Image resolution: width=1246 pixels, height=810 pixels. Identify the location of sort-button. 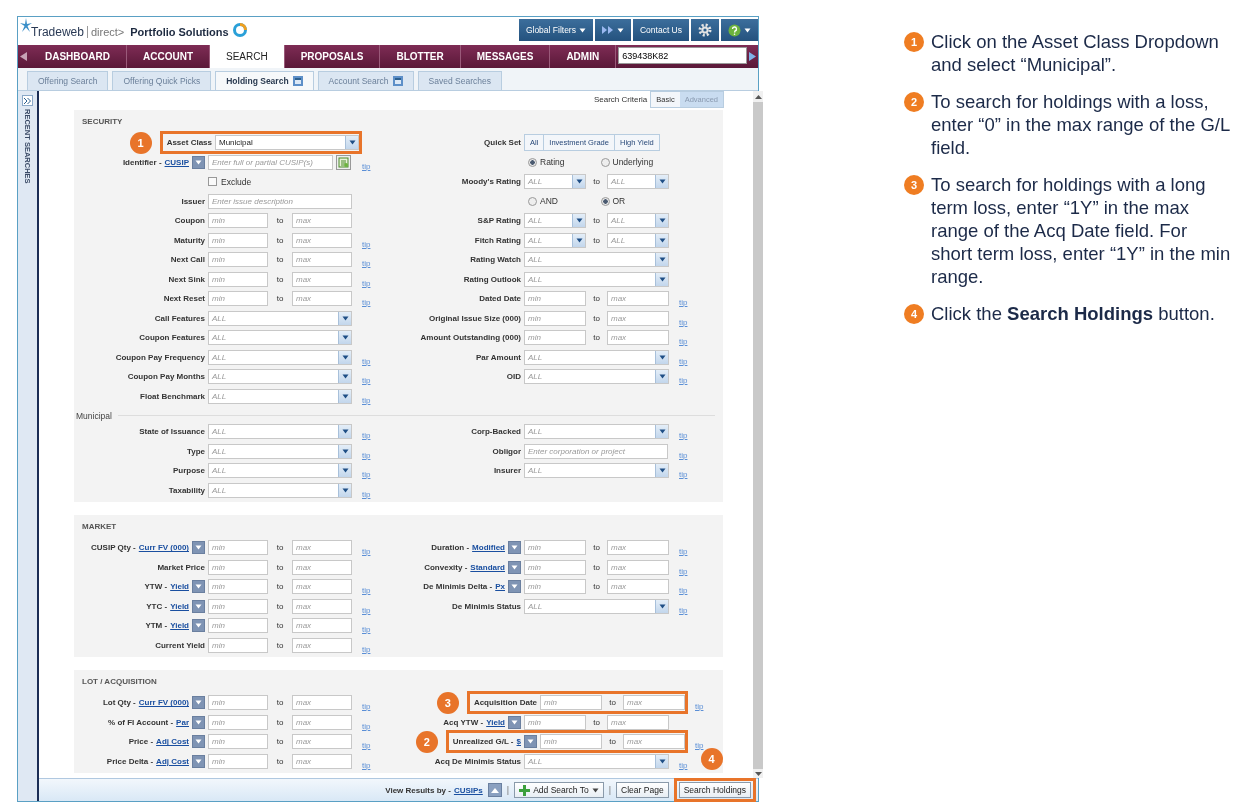
(494, 790).